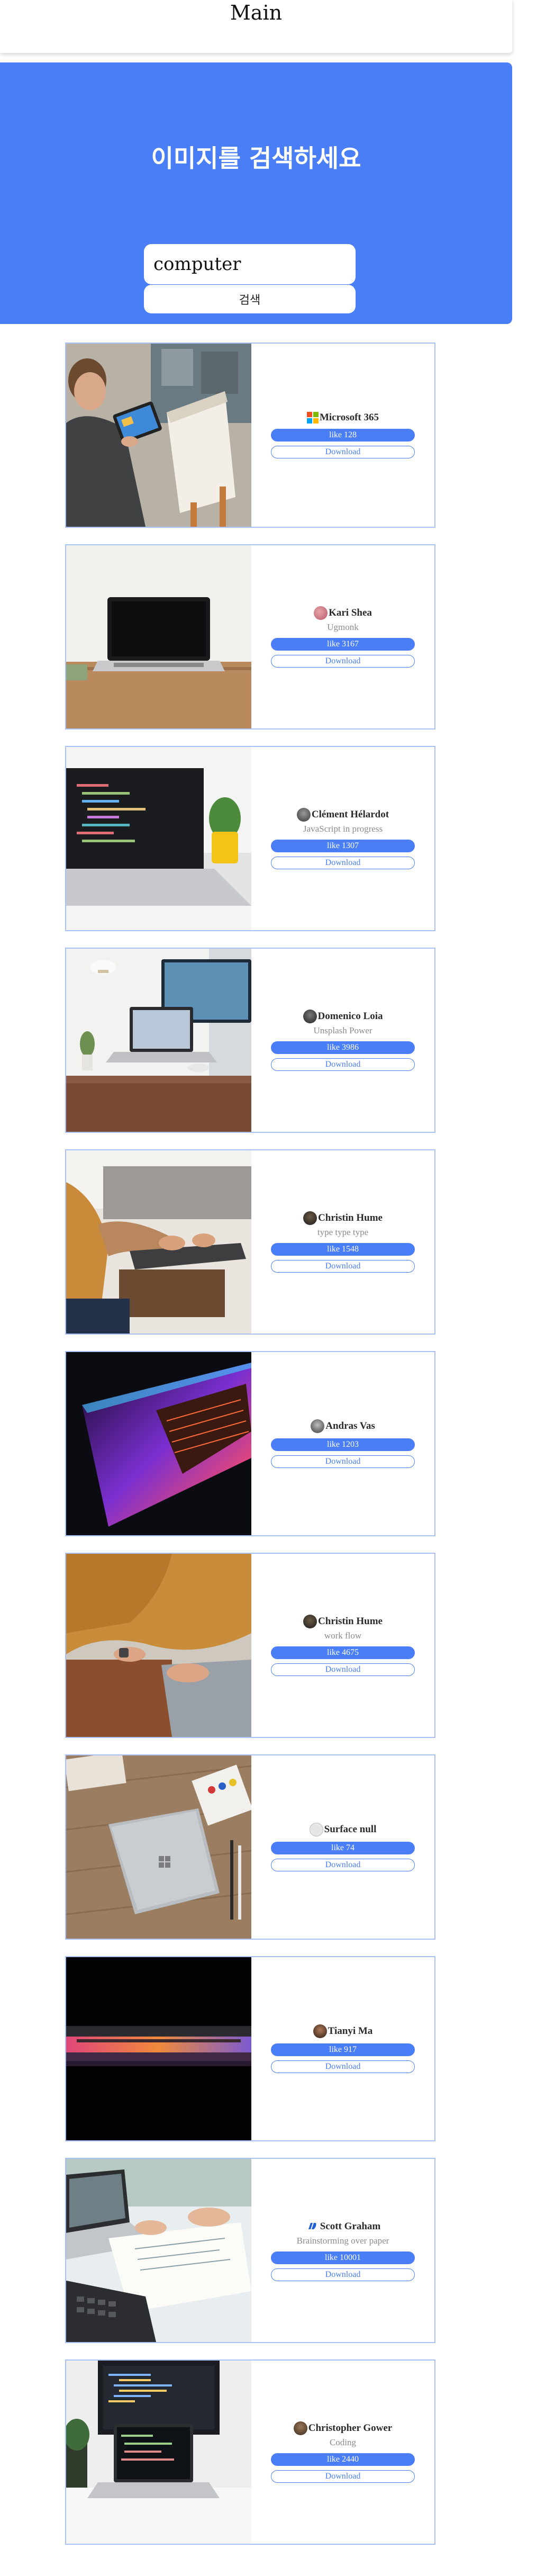 The image size is (536, 2576). I want to click on card-info: Andras Vas like 1203 Download, so click(342, 1443).